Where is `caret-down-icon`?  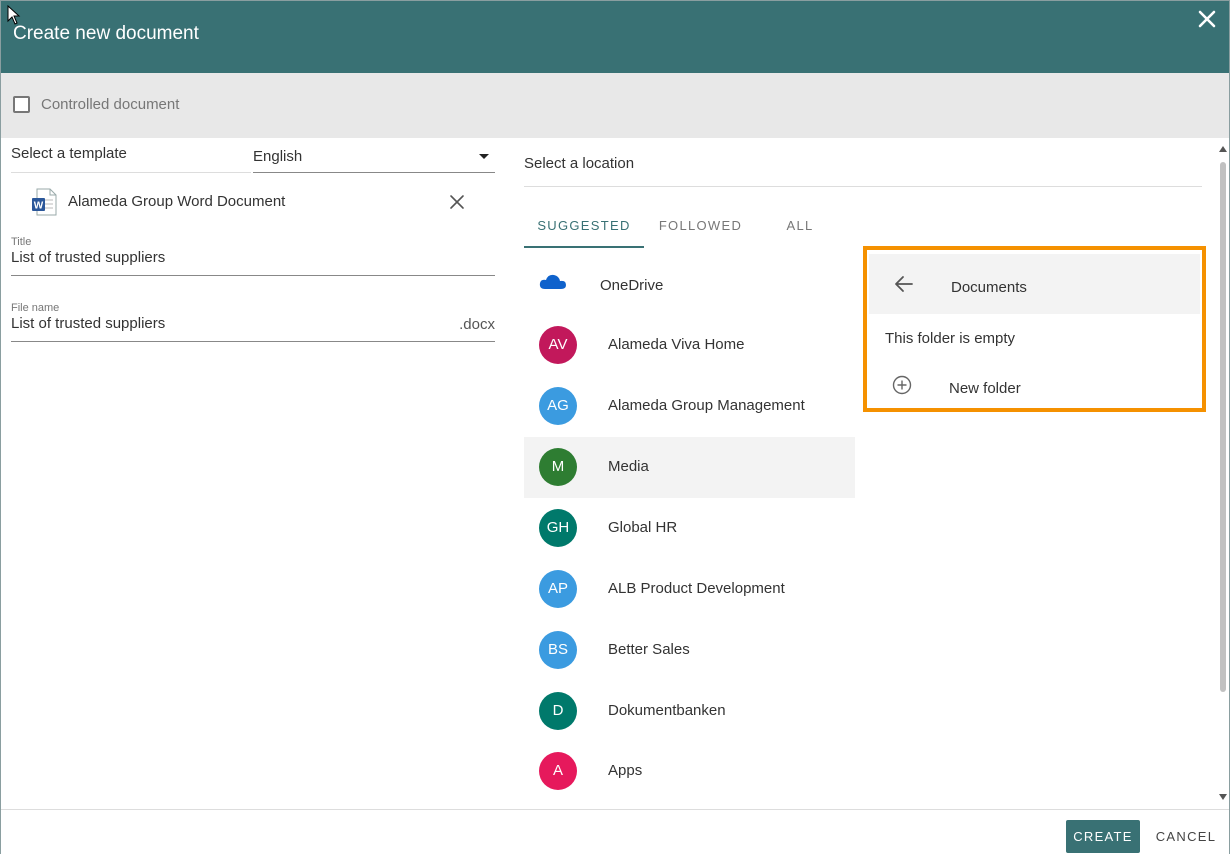
caret-down-icon is located at coordinates (484, 156).